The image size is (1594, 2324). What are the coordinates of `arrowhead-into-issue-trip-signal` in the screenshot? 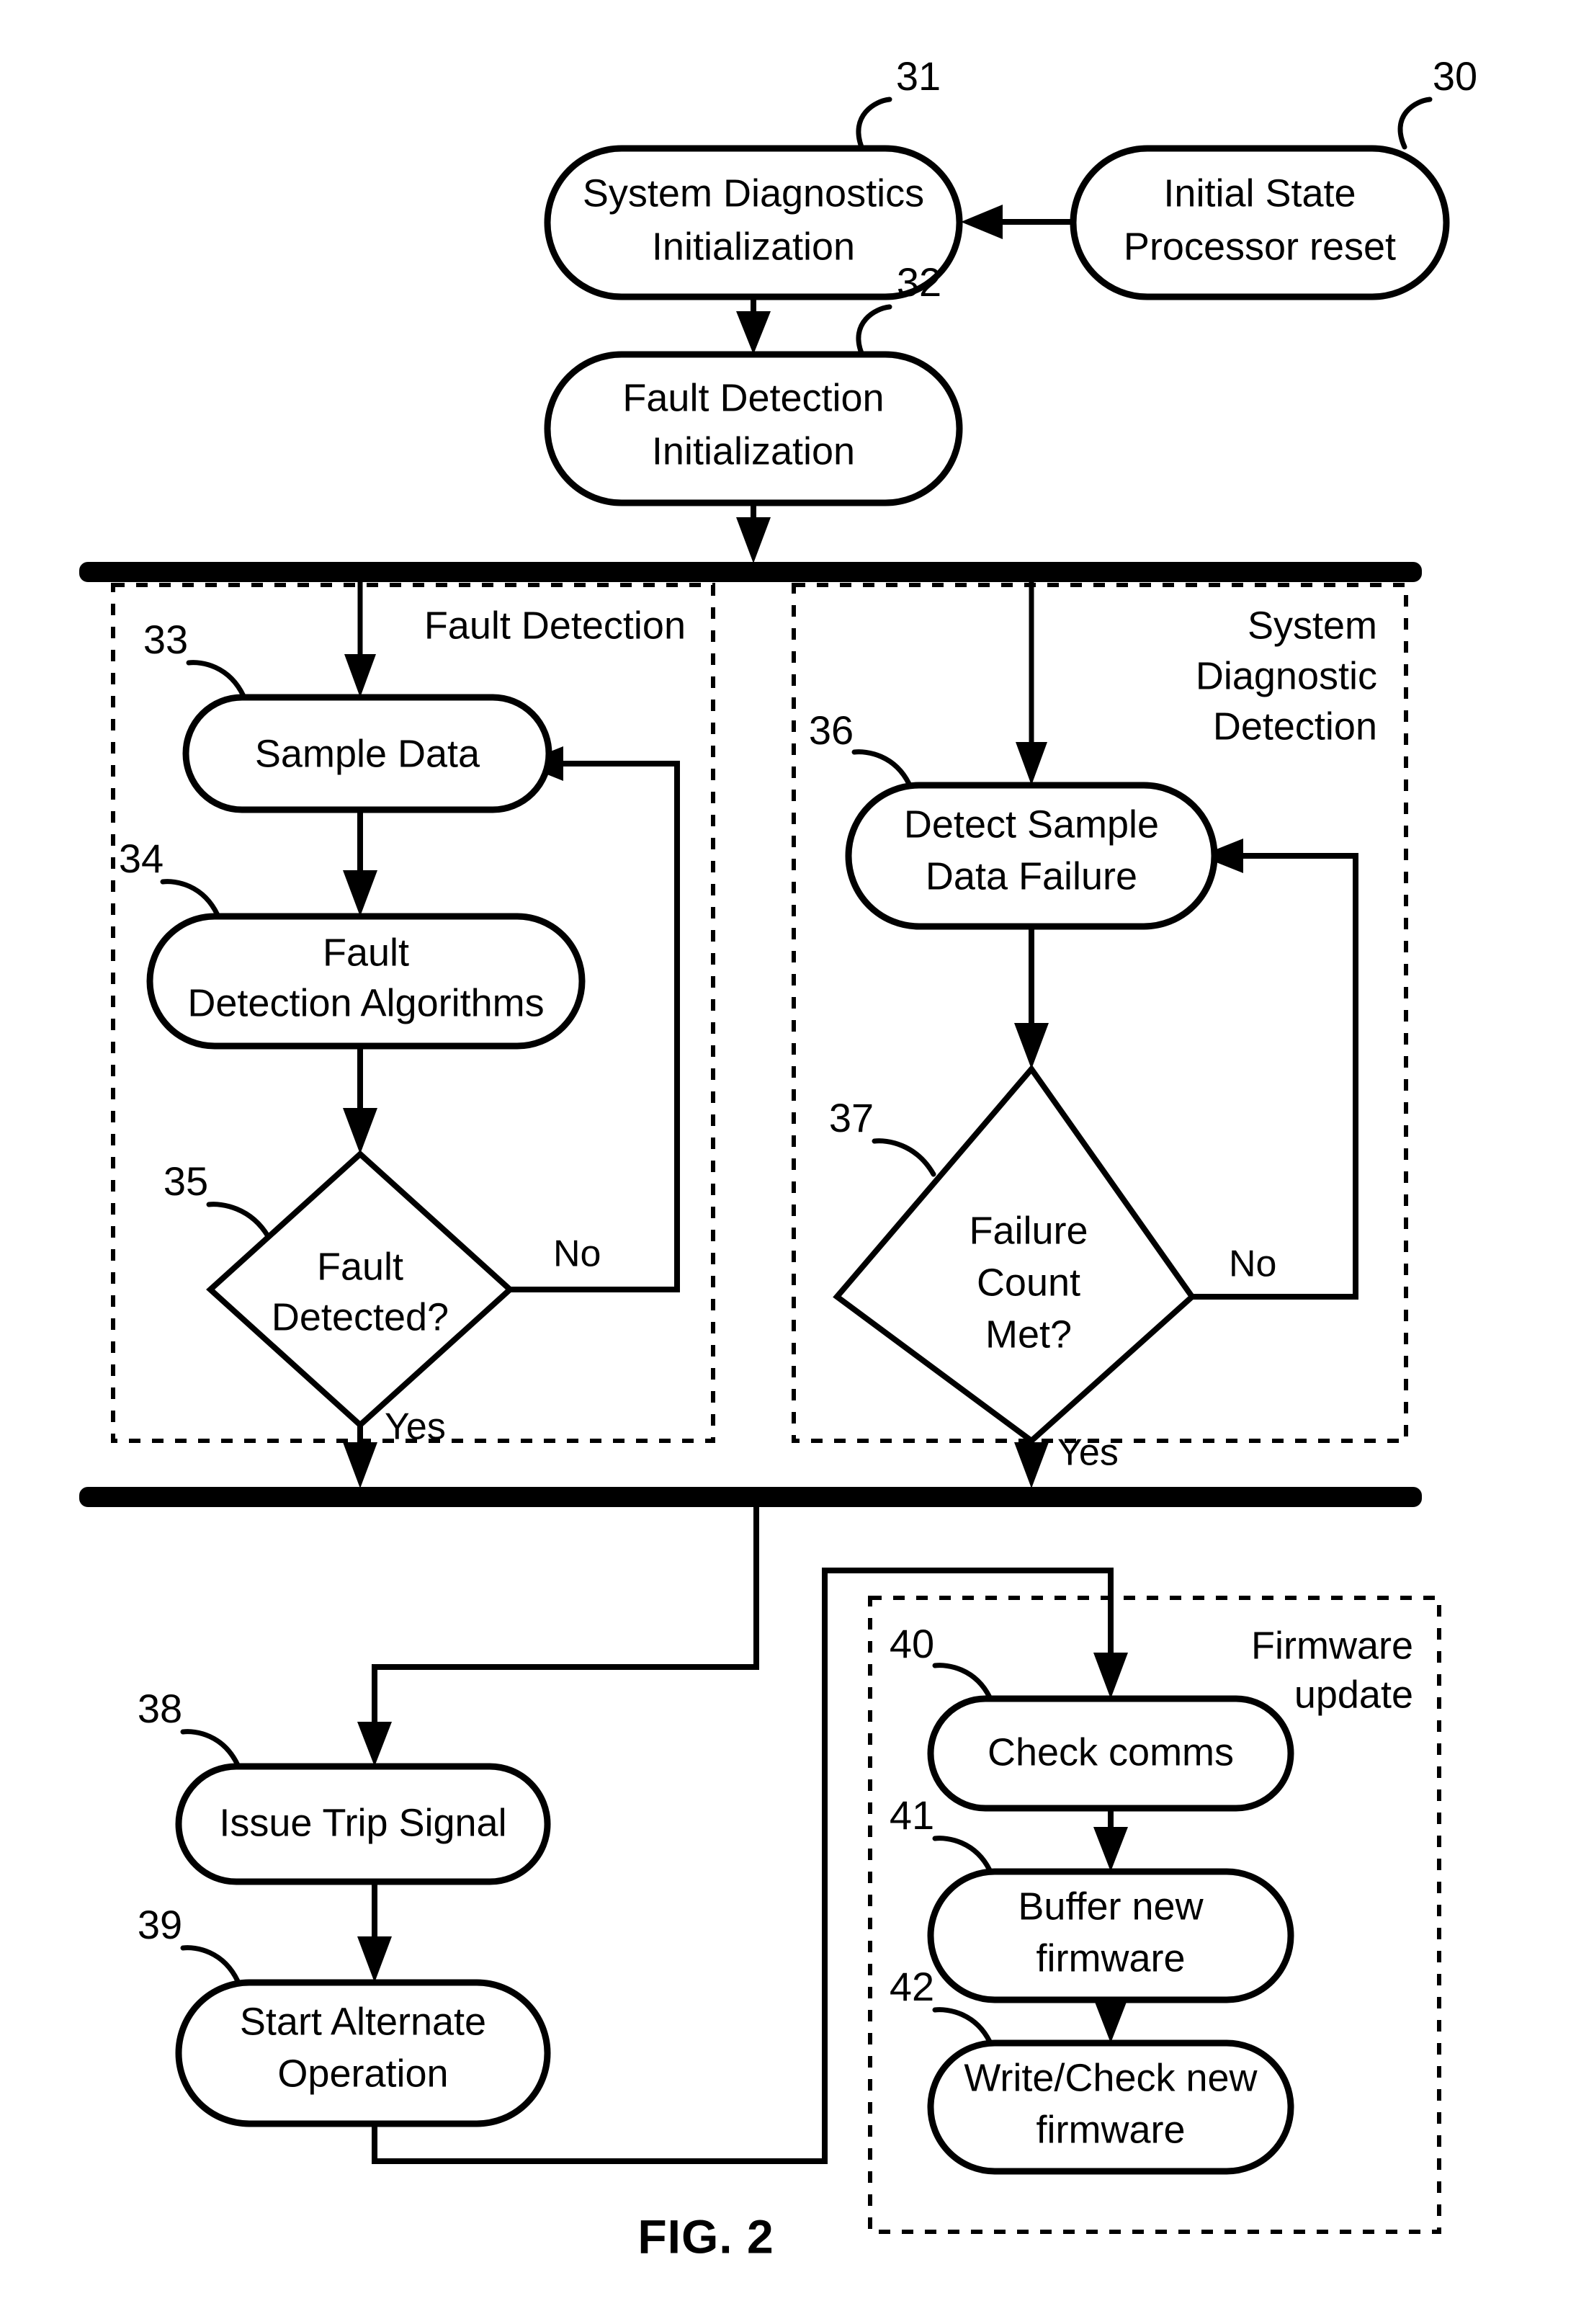 It's located at (374, 1744).